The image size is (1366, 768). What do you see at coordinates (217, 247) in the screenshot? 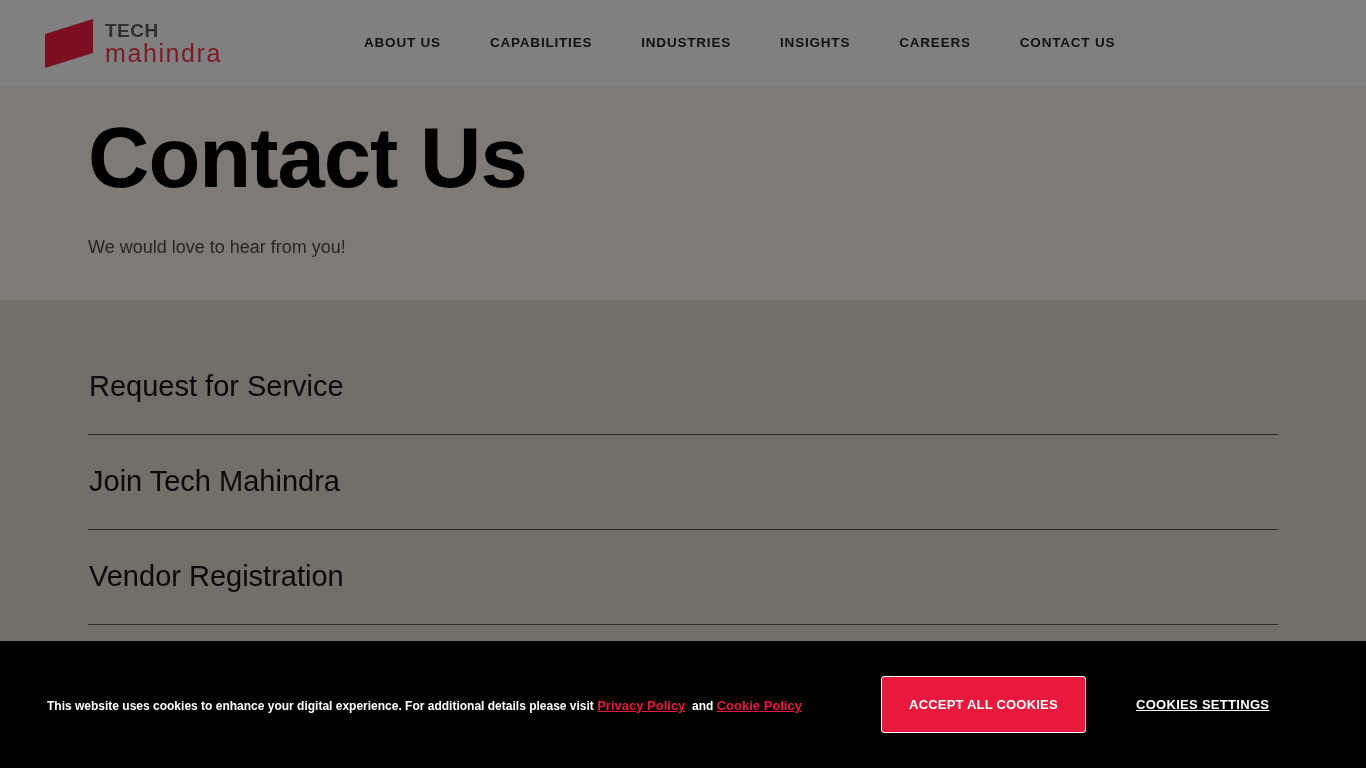
I see `page-subtitle: We would love to hear from you!` at bounding box center [217, 247].